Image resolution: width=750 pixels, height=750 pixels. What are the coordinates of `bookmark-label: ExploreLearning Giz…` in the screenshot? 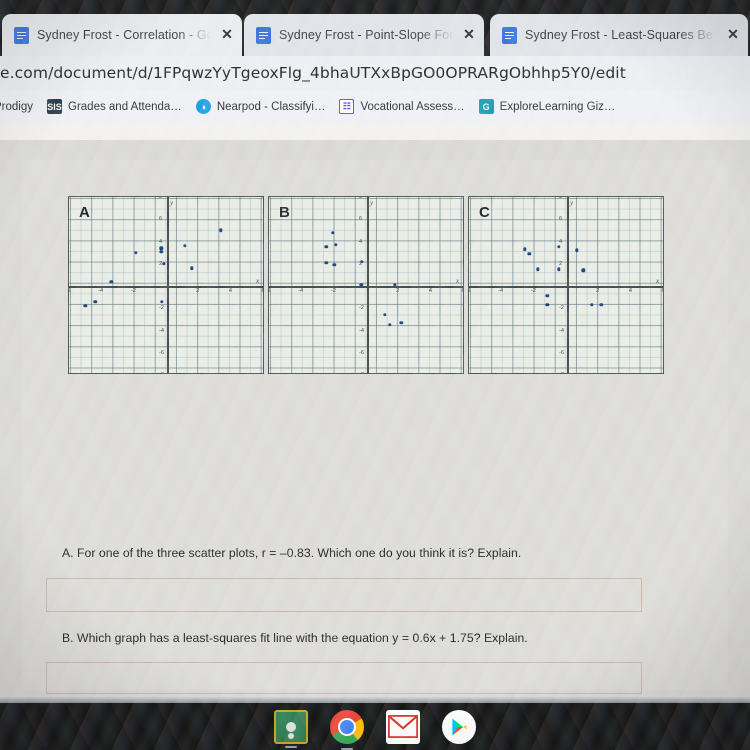 It's located at (557, 106).